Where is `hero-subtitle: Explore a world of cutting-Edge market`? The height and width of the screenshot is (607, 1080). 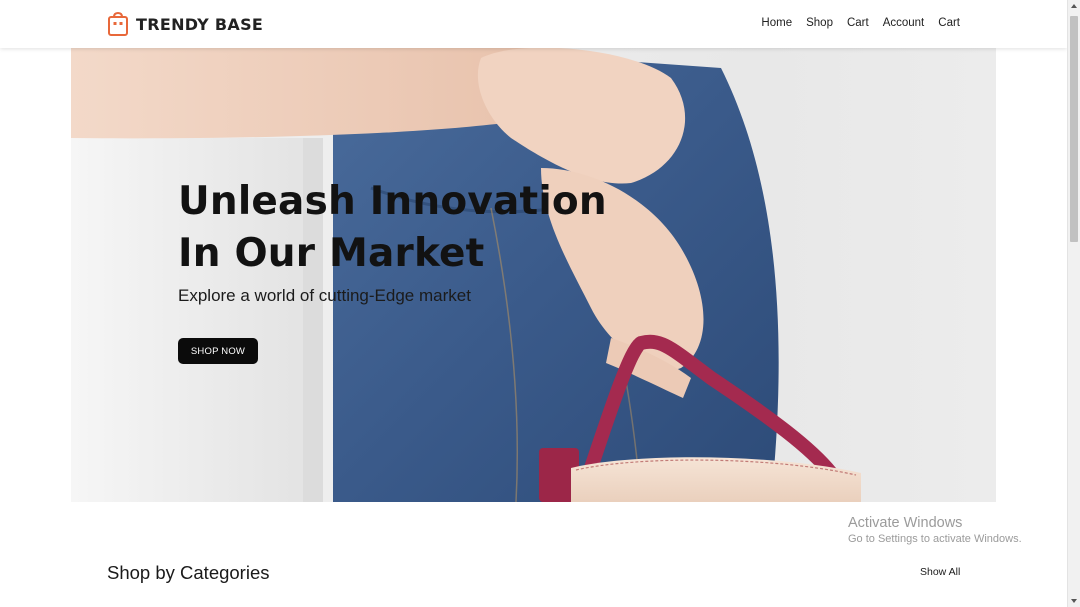
hero-subtitle: Explore a world of cutting-Edge market is located at coordinates (324, 295).